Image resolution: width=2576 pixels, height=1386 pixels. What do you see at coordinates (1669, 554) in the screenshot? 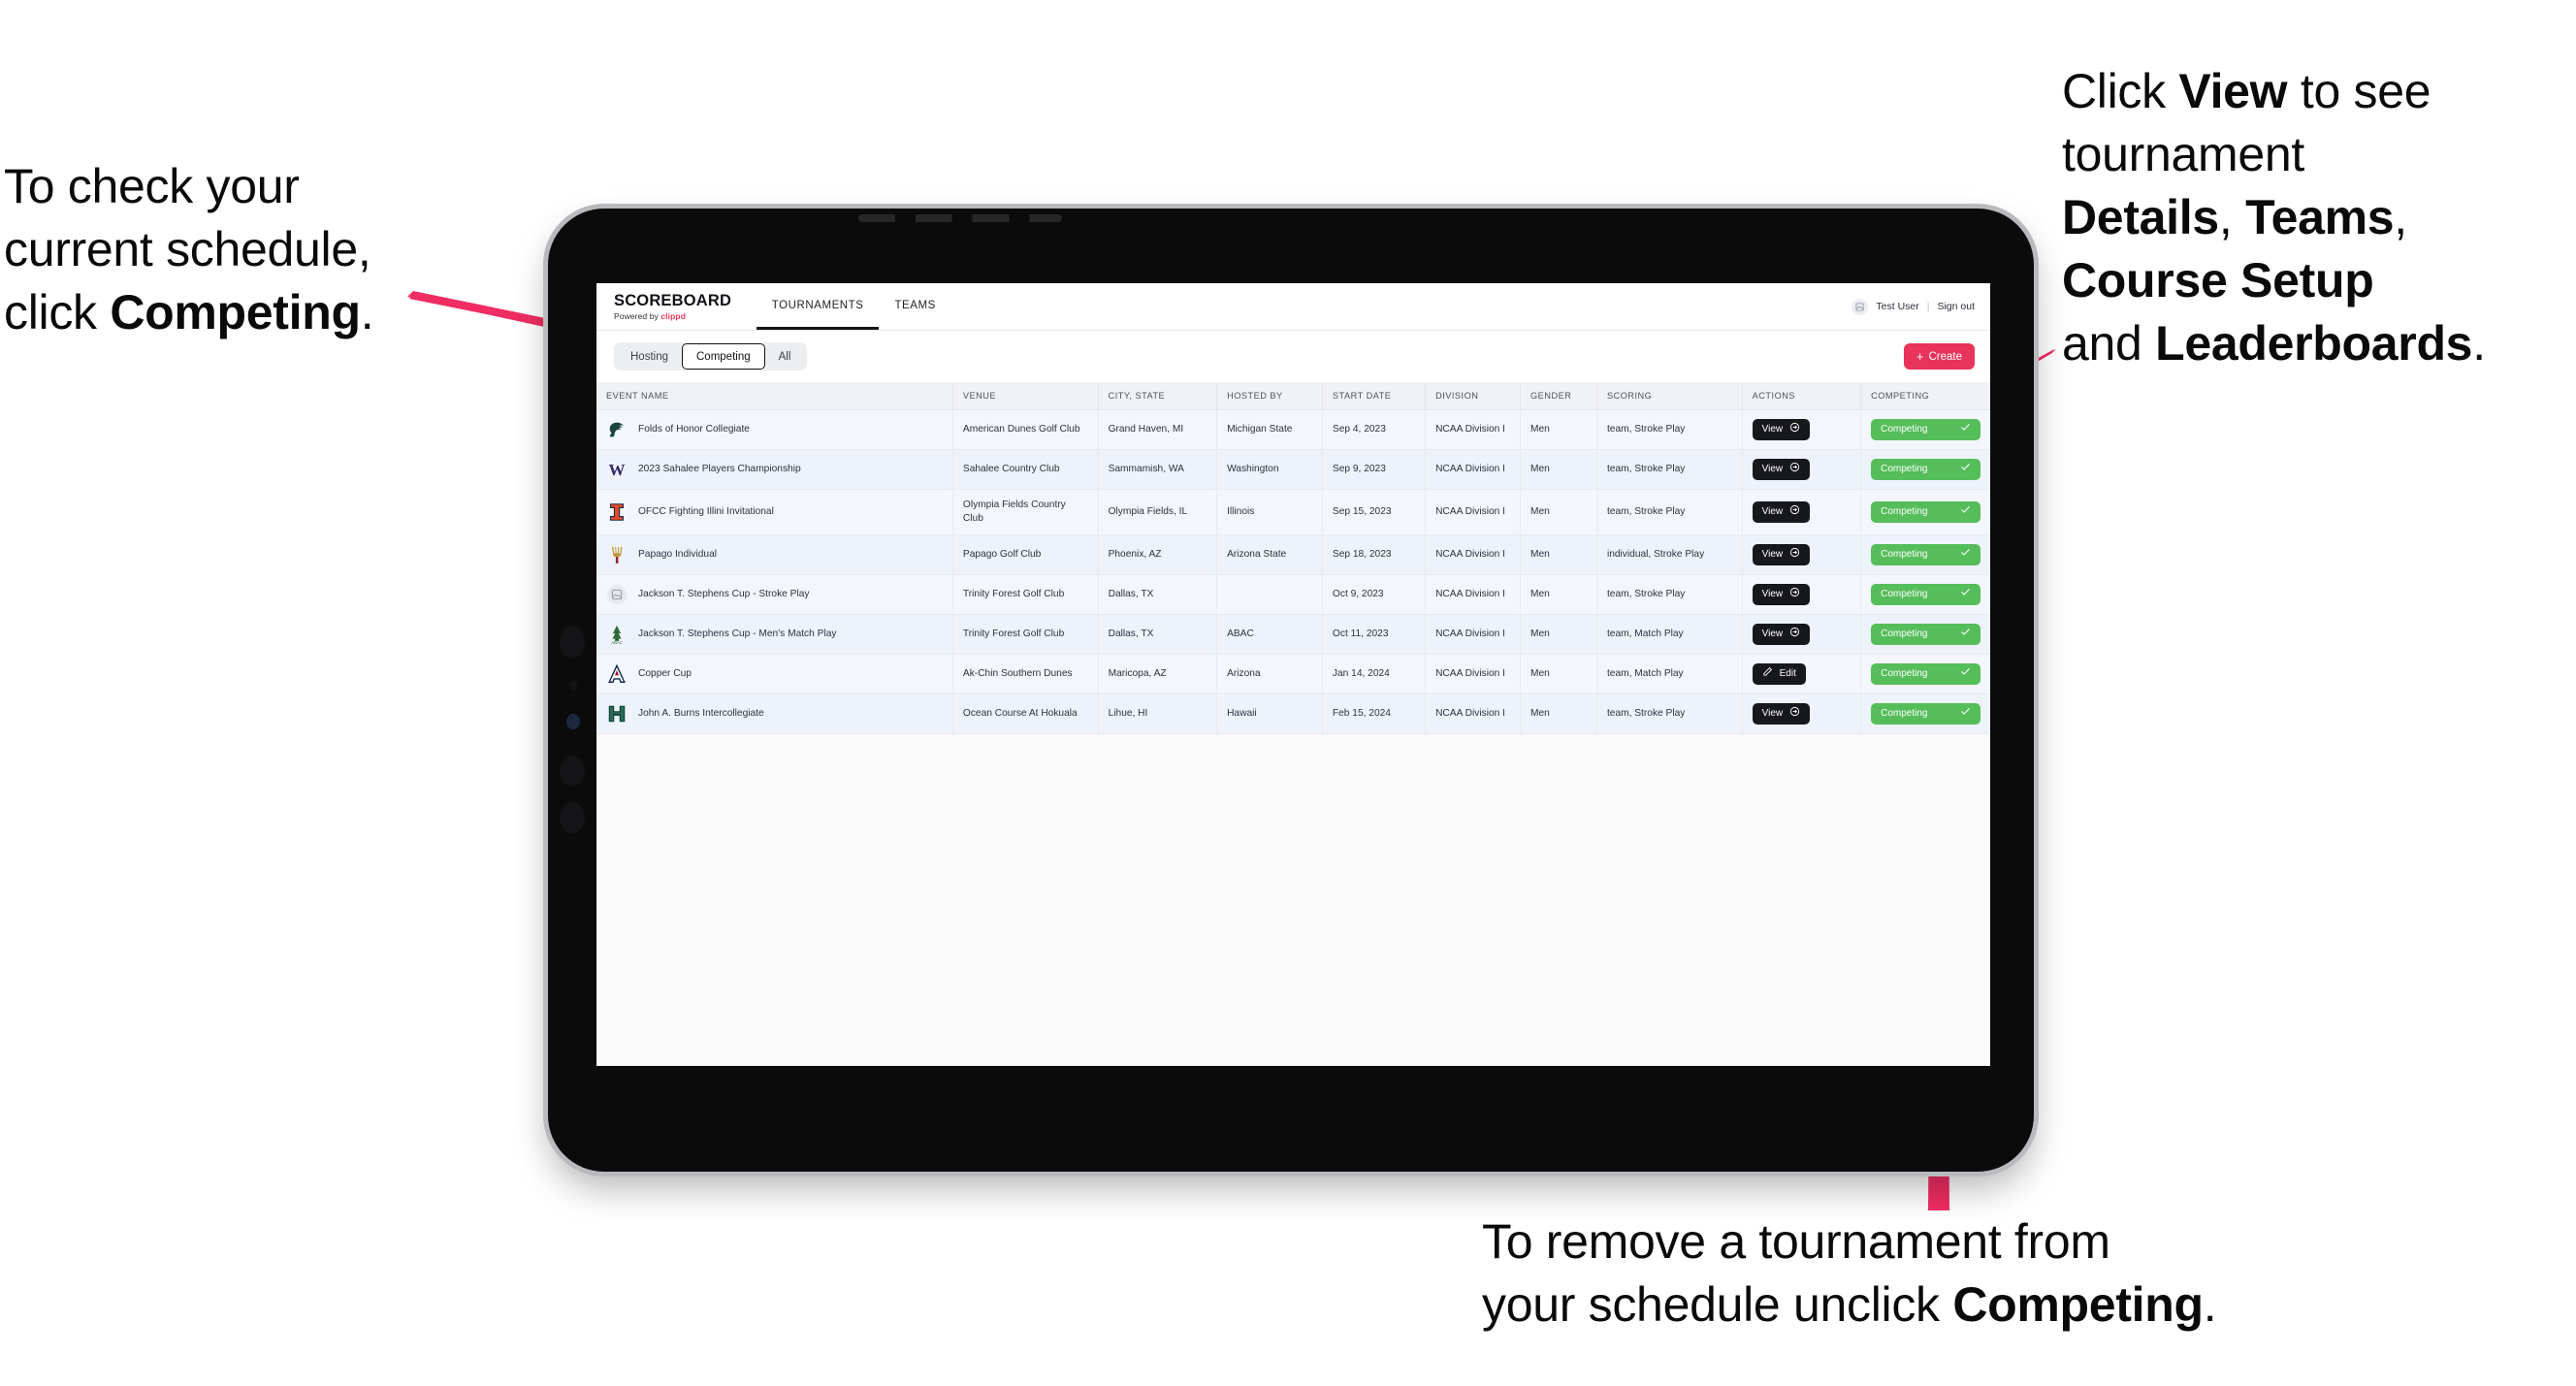
I see `cell-scoring: individual, Stroke Play` at bounding box center [1669, 554].